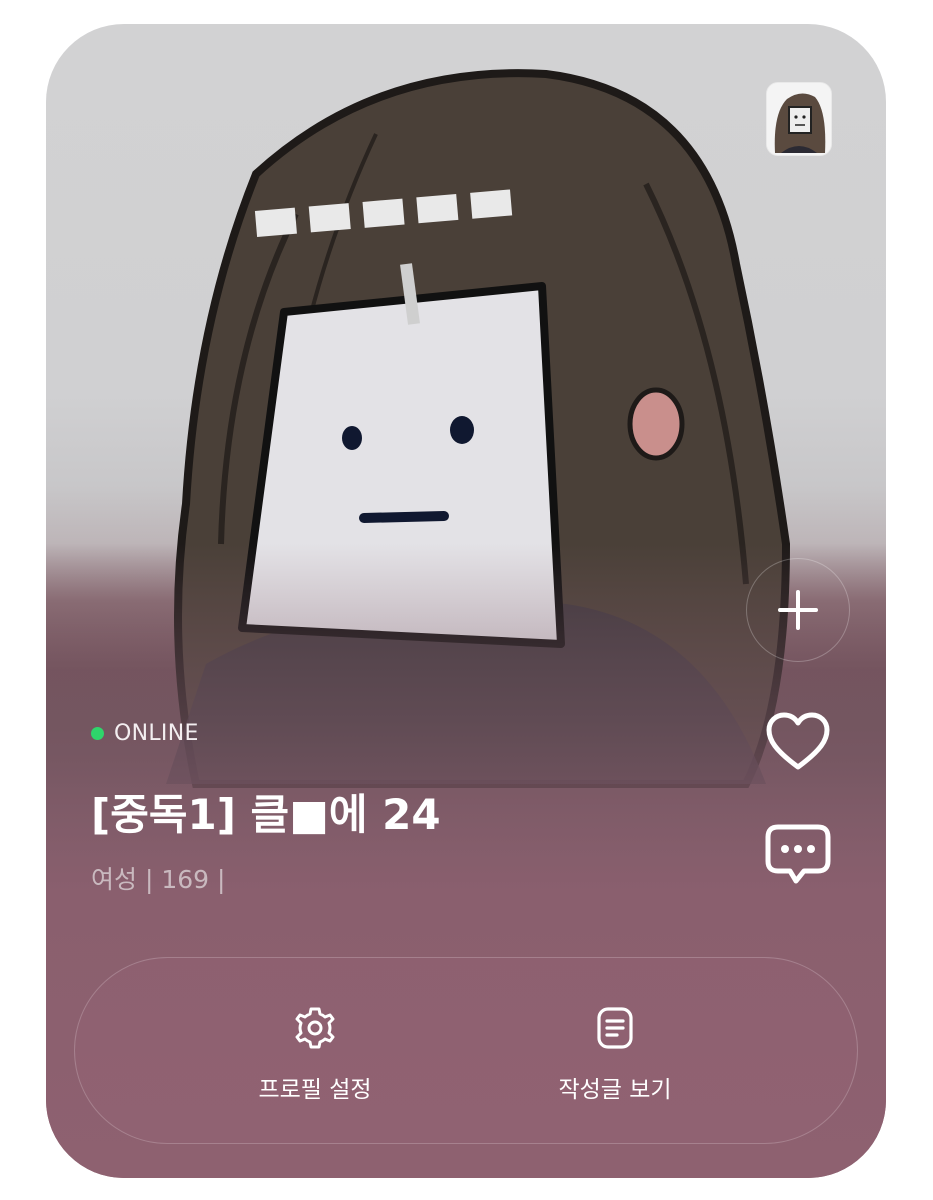  Describe the element at coordinates (315, 1090) in the screenshot. I see `profile-settings-label: 프로필 설정` at that location.